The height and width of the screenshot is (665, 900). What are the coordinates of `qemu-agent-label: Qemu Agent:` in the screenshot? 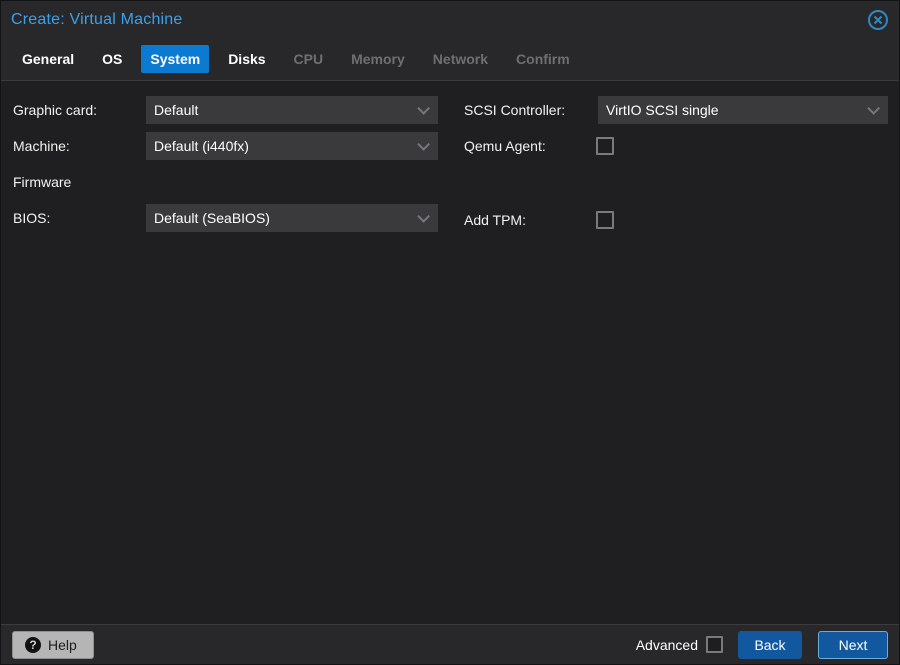 It's located at (505, 146).